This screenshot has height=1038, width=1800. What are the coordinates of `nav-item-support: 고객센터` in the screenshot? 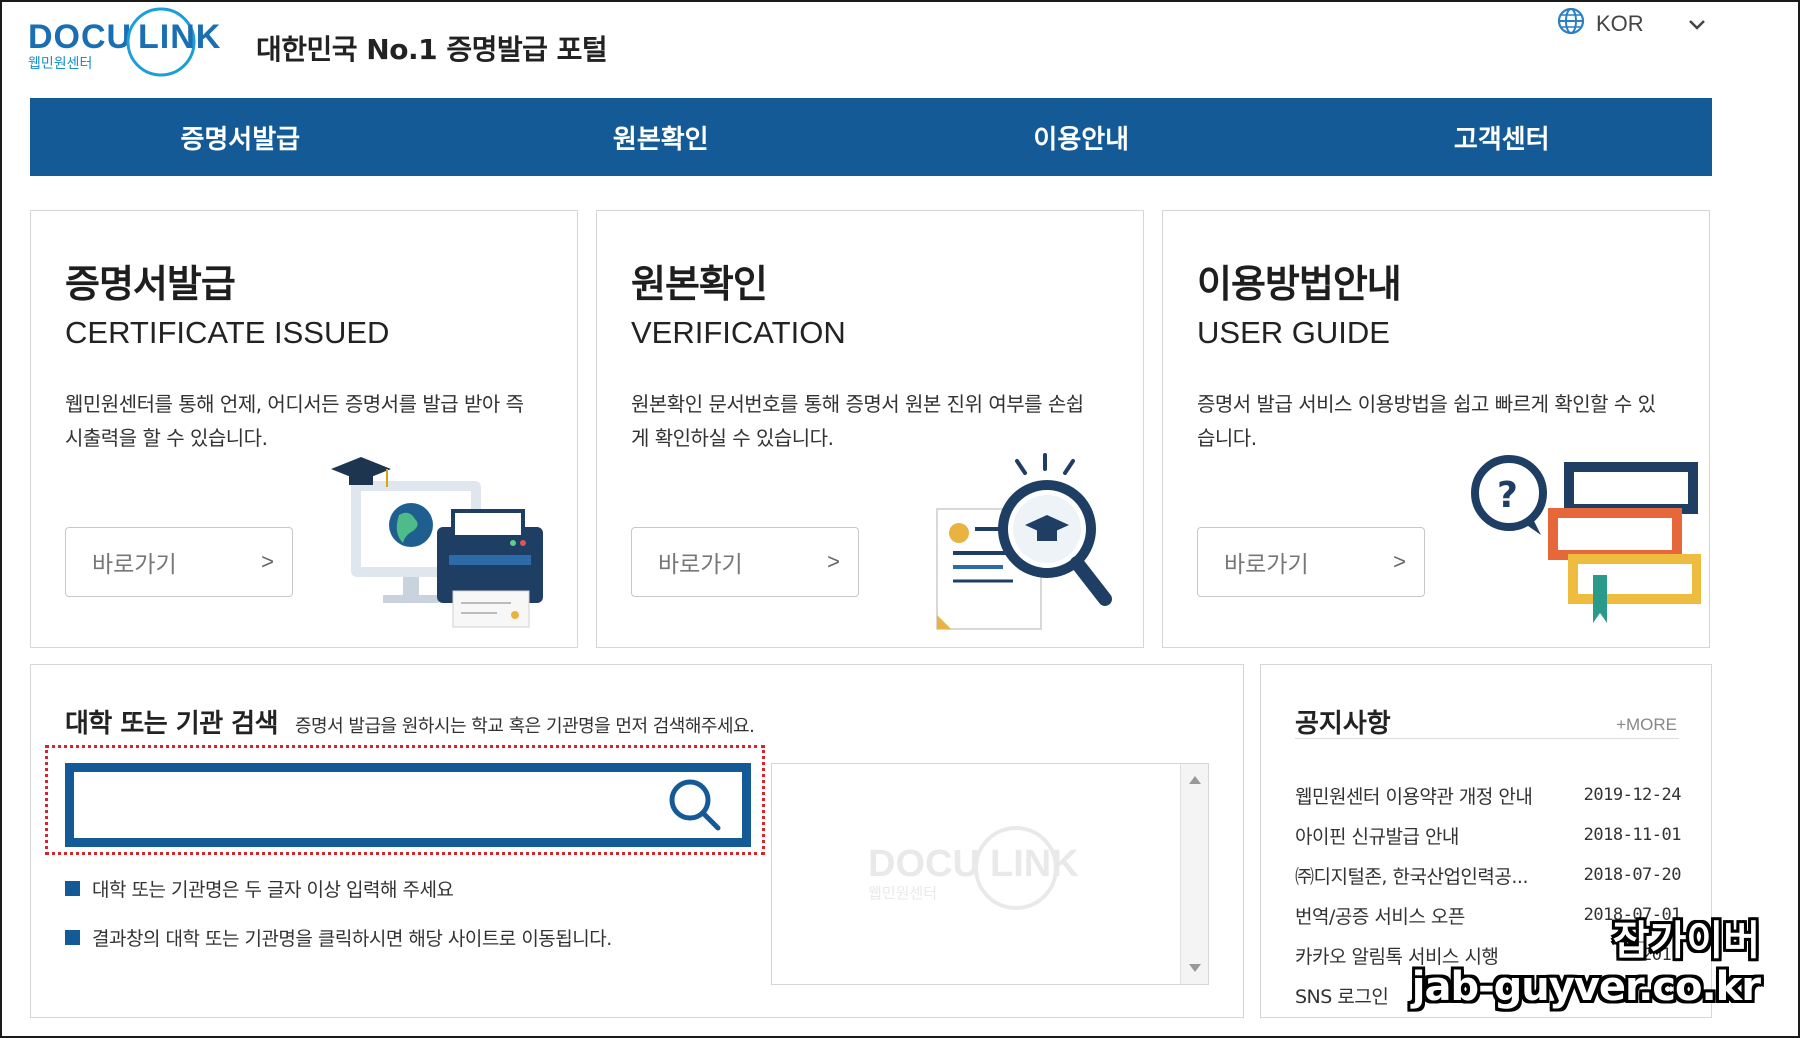 It's located at (1502, 137).